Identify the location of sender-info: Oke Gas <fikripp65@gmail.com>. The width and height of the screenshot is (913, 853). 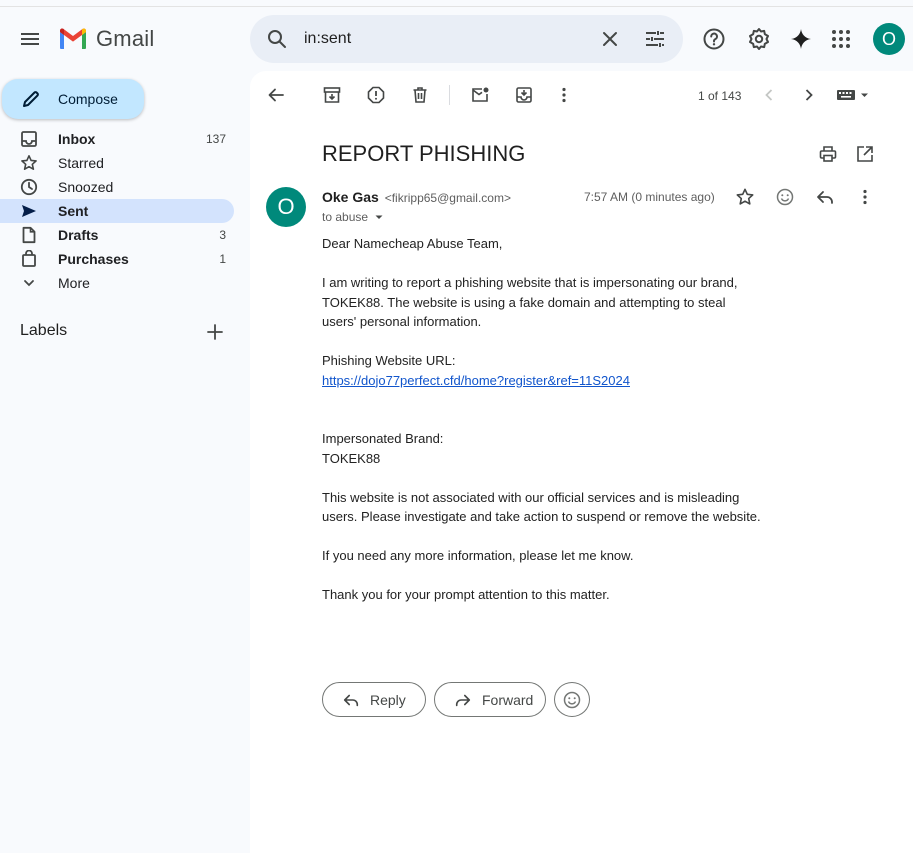
(416, 197).